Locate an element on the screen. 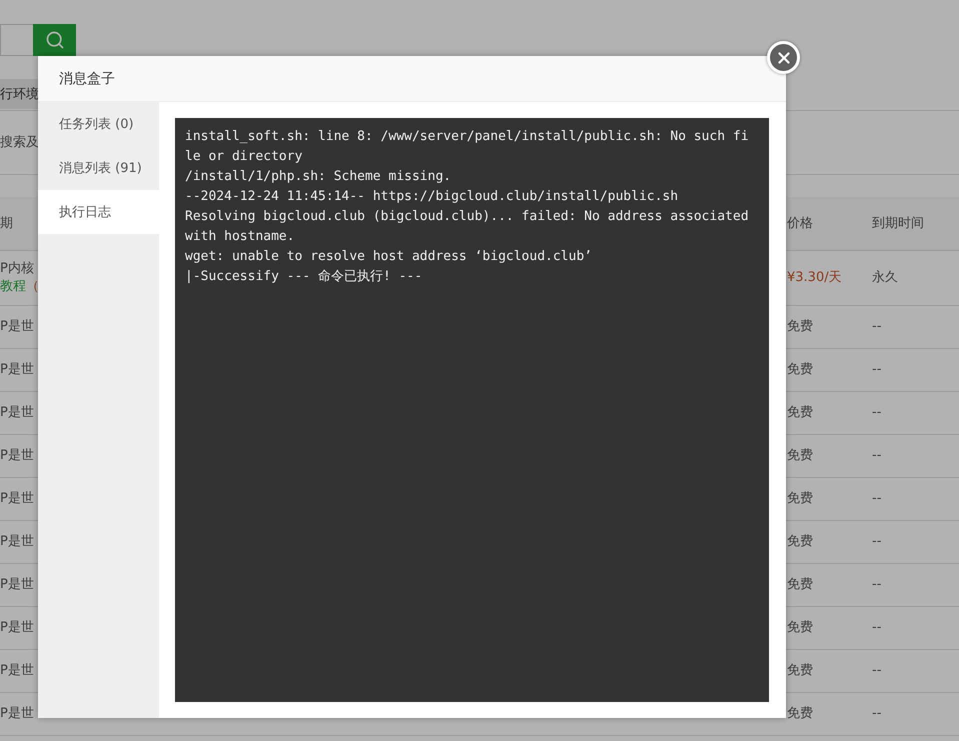  log-line: /install/1/php.sh: Scheme missing. is located at coordinates (318, 177).